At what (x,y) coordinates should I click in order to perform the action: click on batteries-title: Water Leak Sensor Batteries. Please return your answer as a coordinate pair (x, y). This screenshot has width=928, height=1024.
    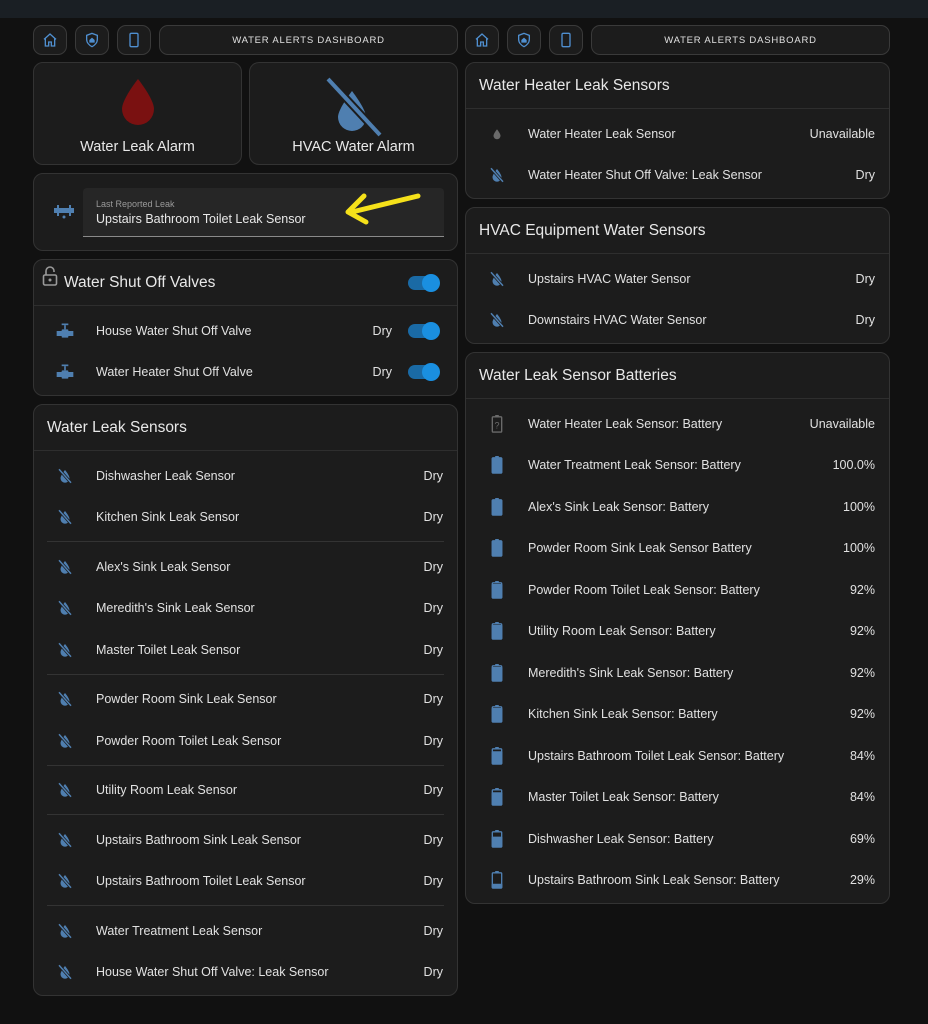
    Looking at the image, I should click on (677, 376).